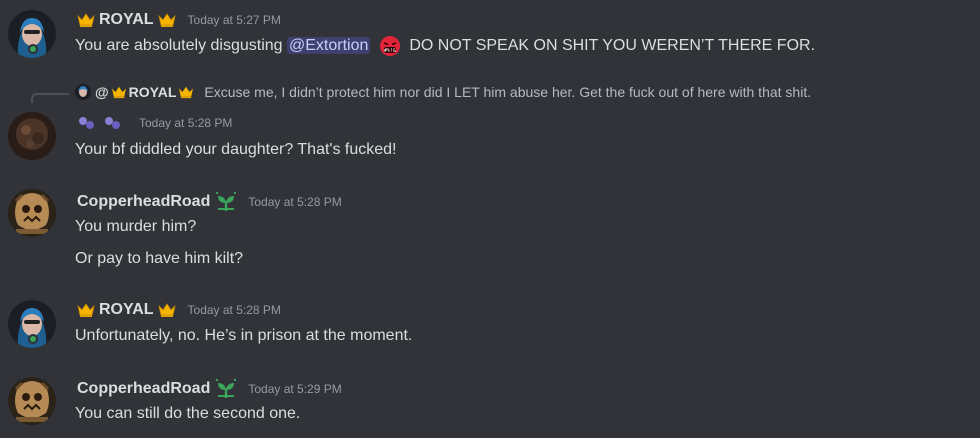  I want to click on timestamp: Today at 5:27 PM, so click(234, 20).